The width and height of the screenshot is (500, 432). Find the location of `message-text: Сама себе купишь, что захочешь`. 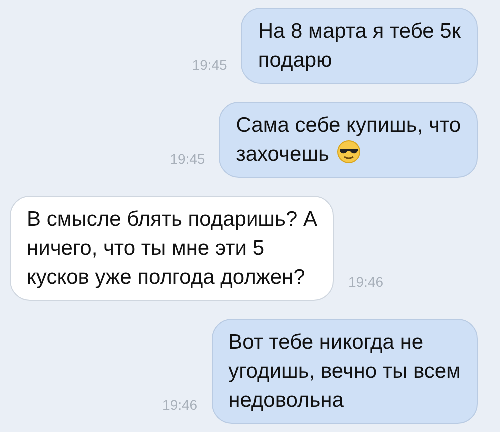

message-text: Сама себе купишь, что захочешь is located at coordinates (348, 140).